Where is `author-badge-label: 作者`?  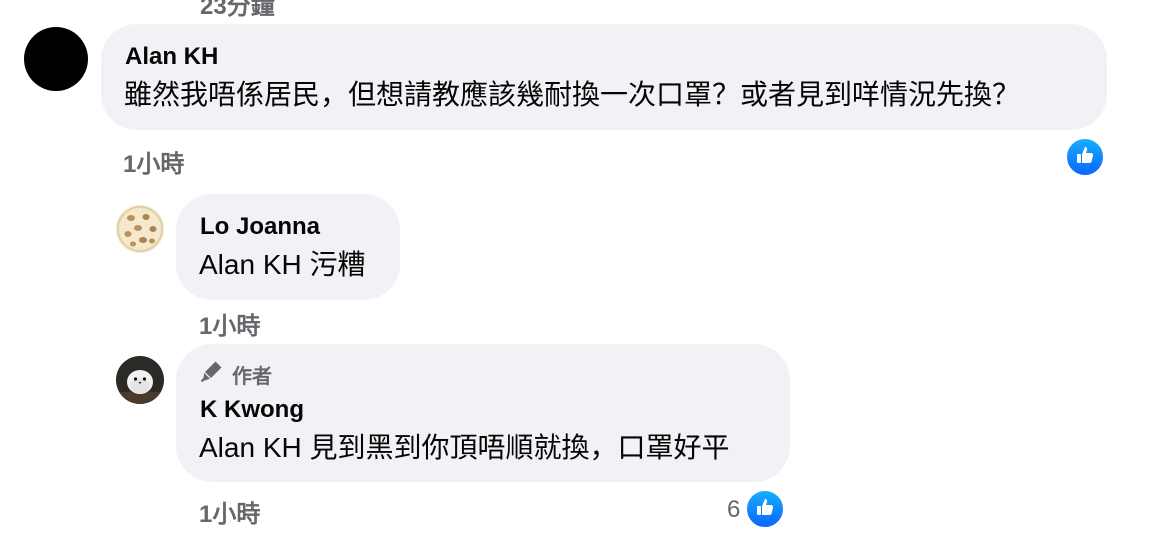
author-badge-label: 作者 is located at coordinates (252, 376).